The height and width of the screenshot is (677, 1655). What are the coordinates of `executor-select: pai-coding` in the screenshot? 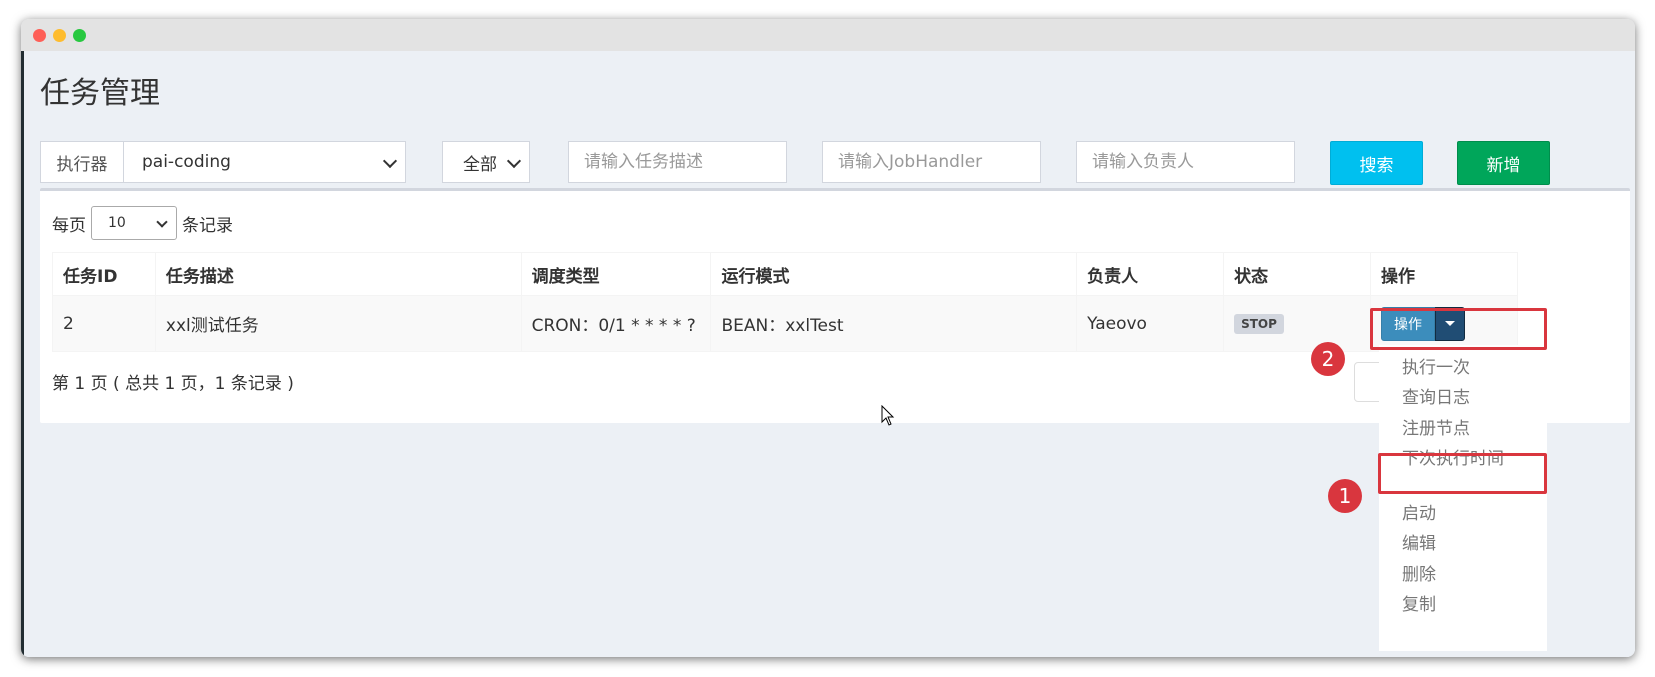 It's located at (264, 162).